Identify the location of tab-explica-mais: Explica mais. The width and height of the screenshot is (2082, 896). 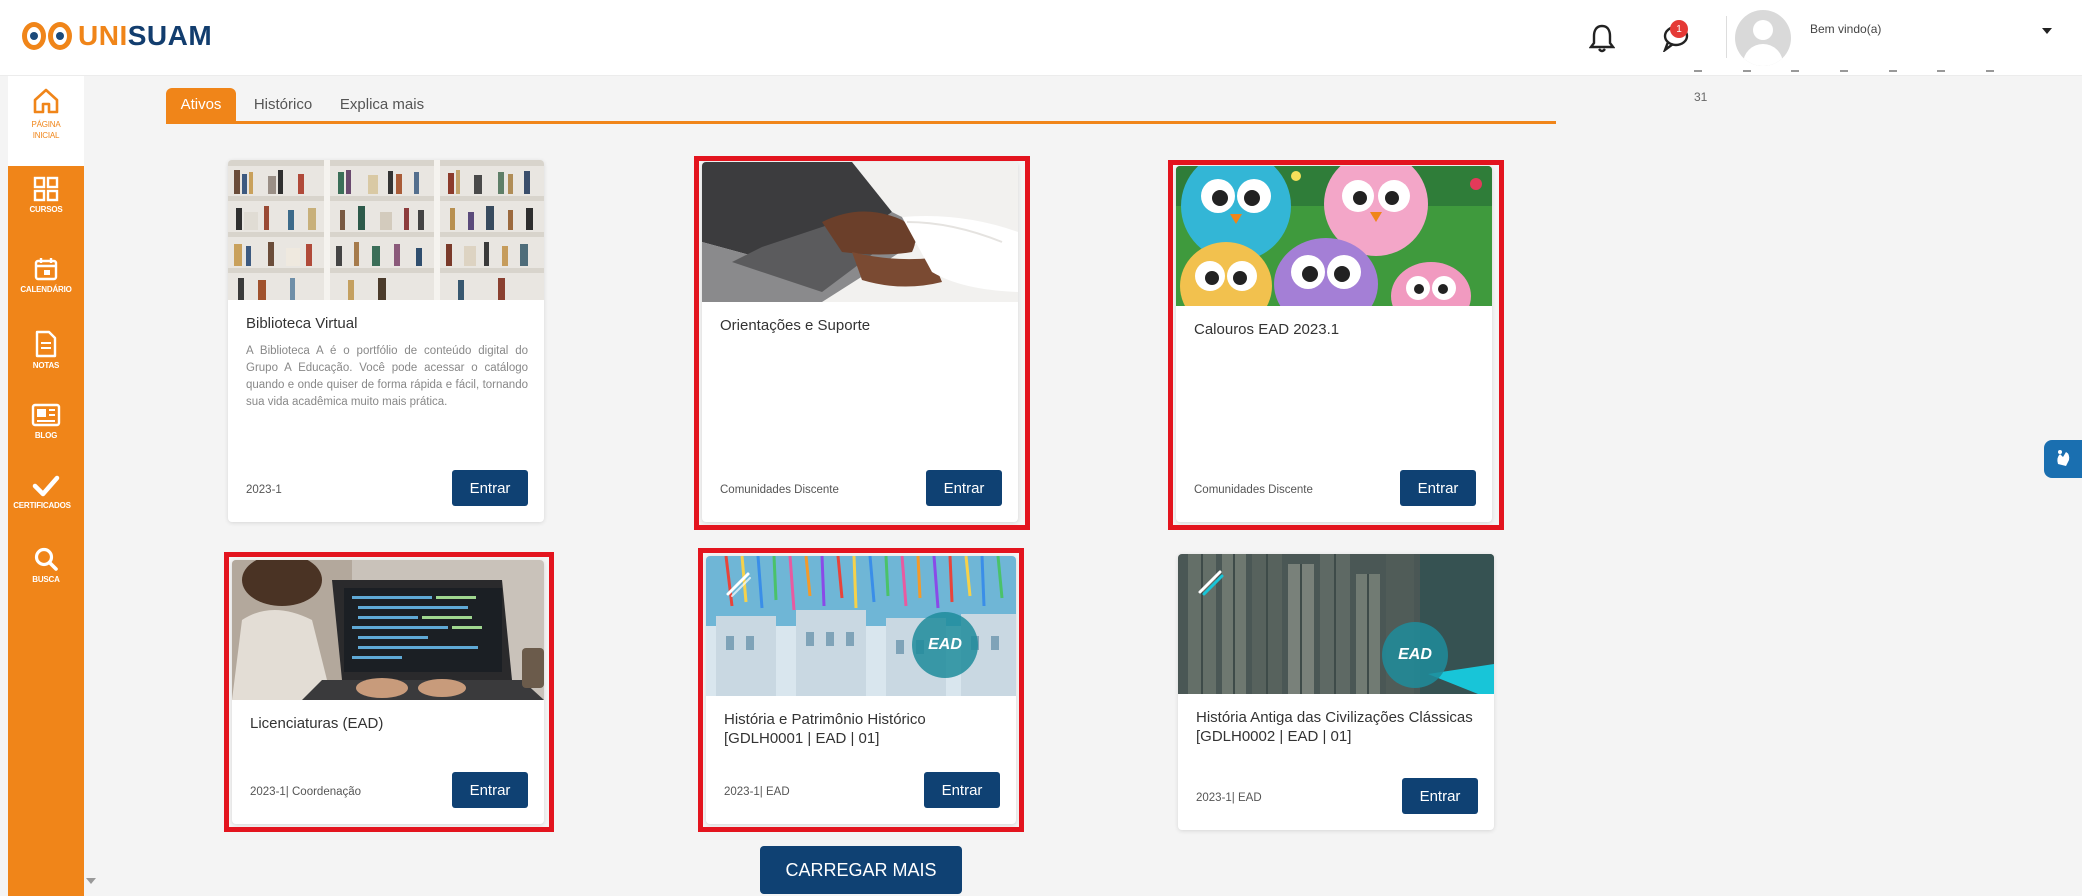
(382, 104).